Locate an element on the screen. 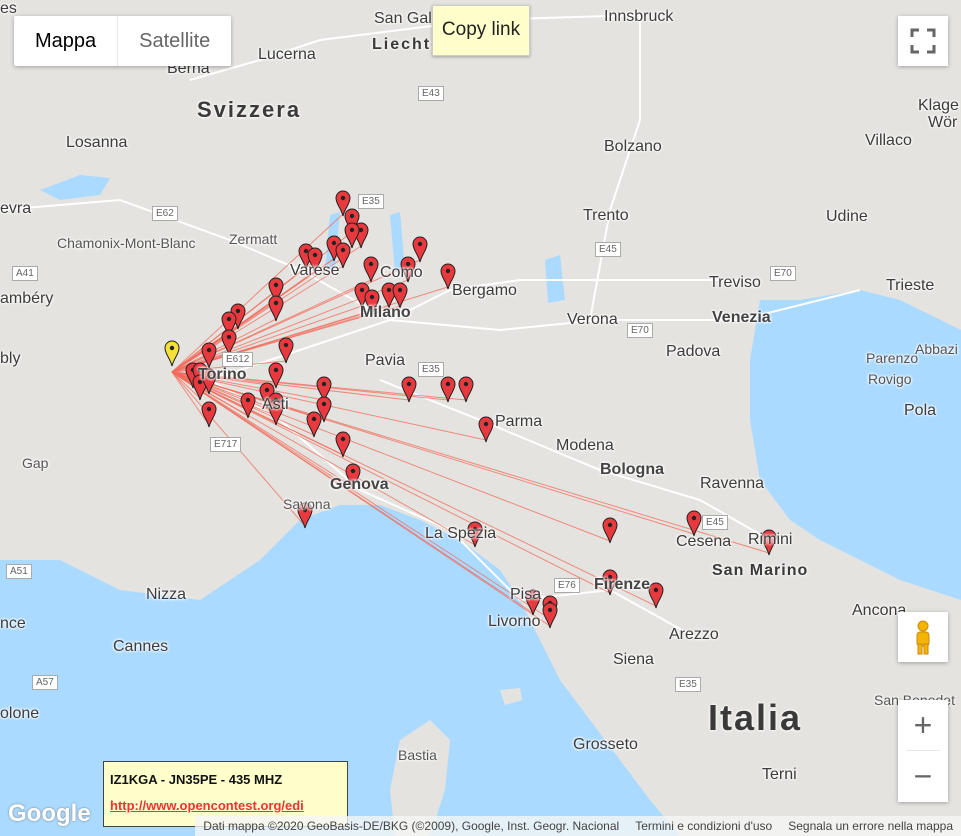 The image size is (961, 836). google-logo: Google is located at coordinates (49, 814).